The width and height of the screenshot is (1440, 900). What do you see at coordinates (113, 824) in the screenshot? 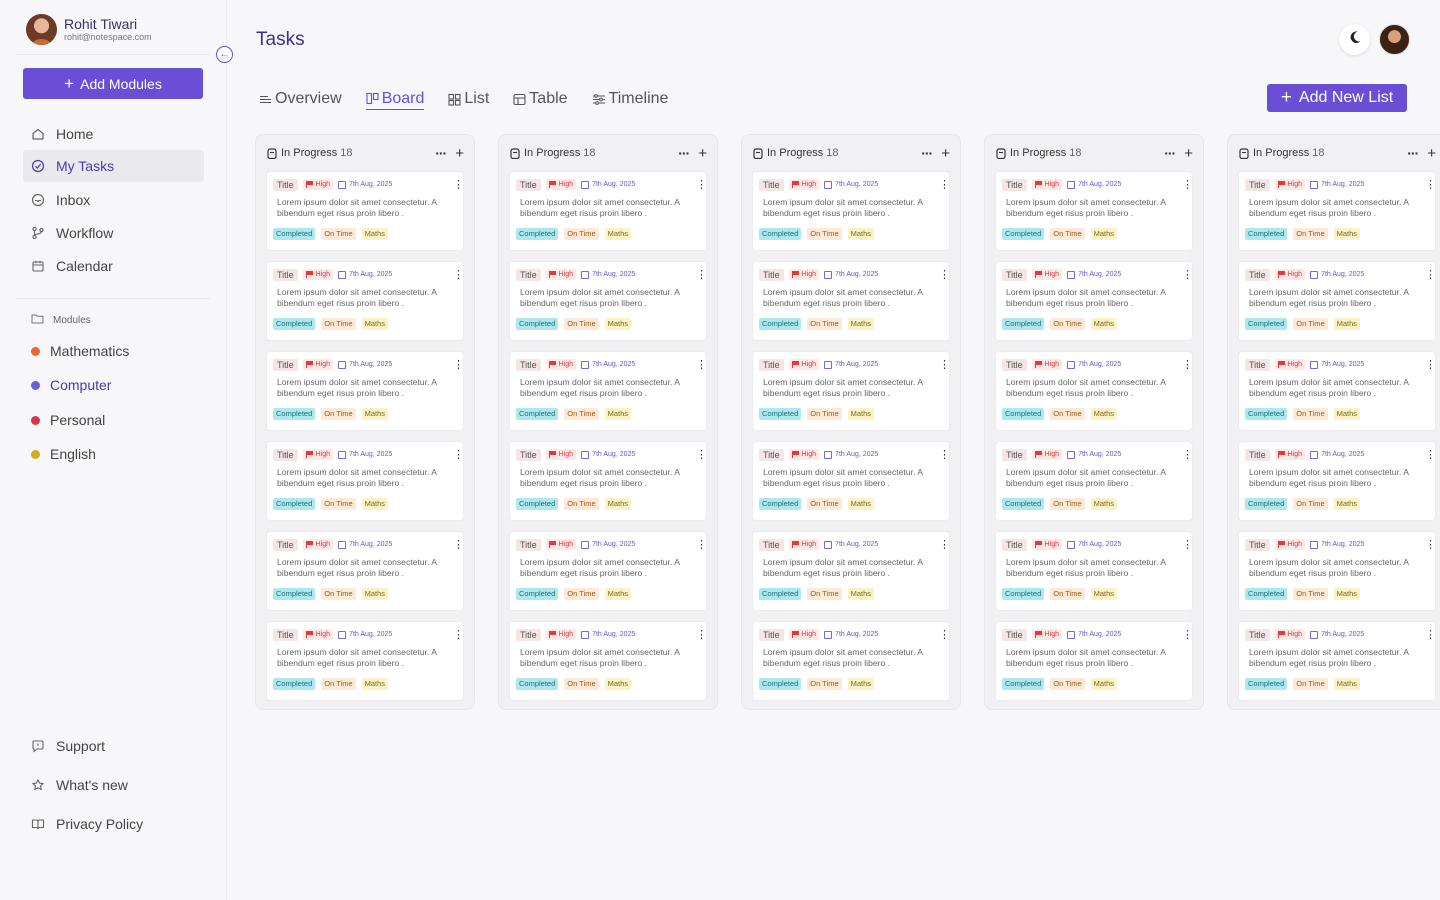
I see `nav-item-privacy-policy: Privacy Policy` at bounding box center [113, 824].